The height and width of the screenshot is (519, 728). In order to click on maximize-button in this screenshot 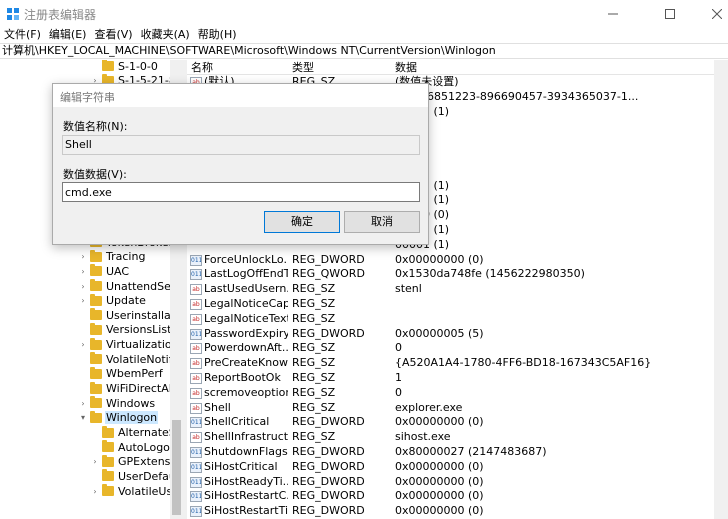, I will do `click(670, 13)`.